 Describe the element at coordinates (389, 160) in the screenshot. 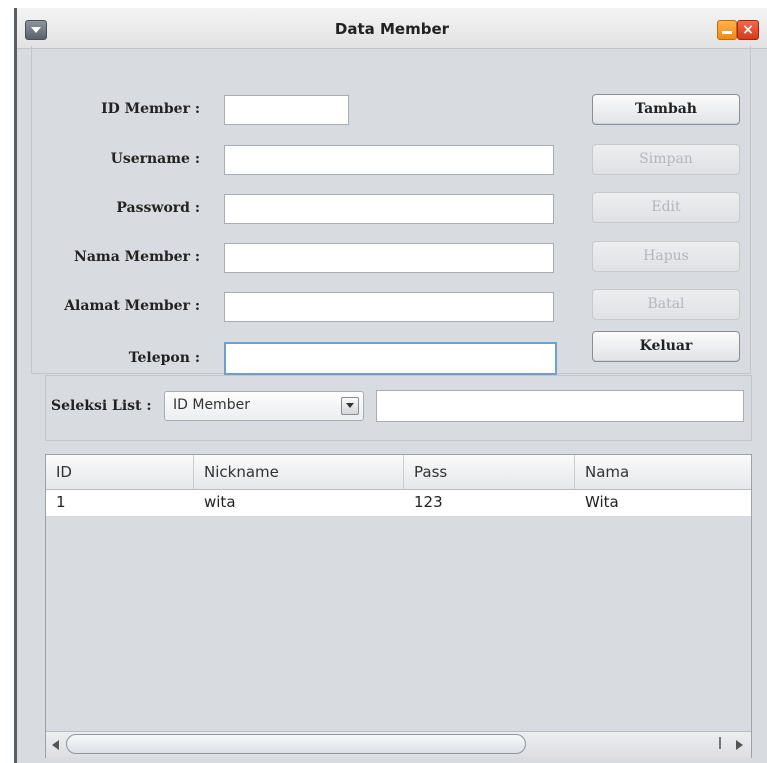

I see `username-input` at that location.